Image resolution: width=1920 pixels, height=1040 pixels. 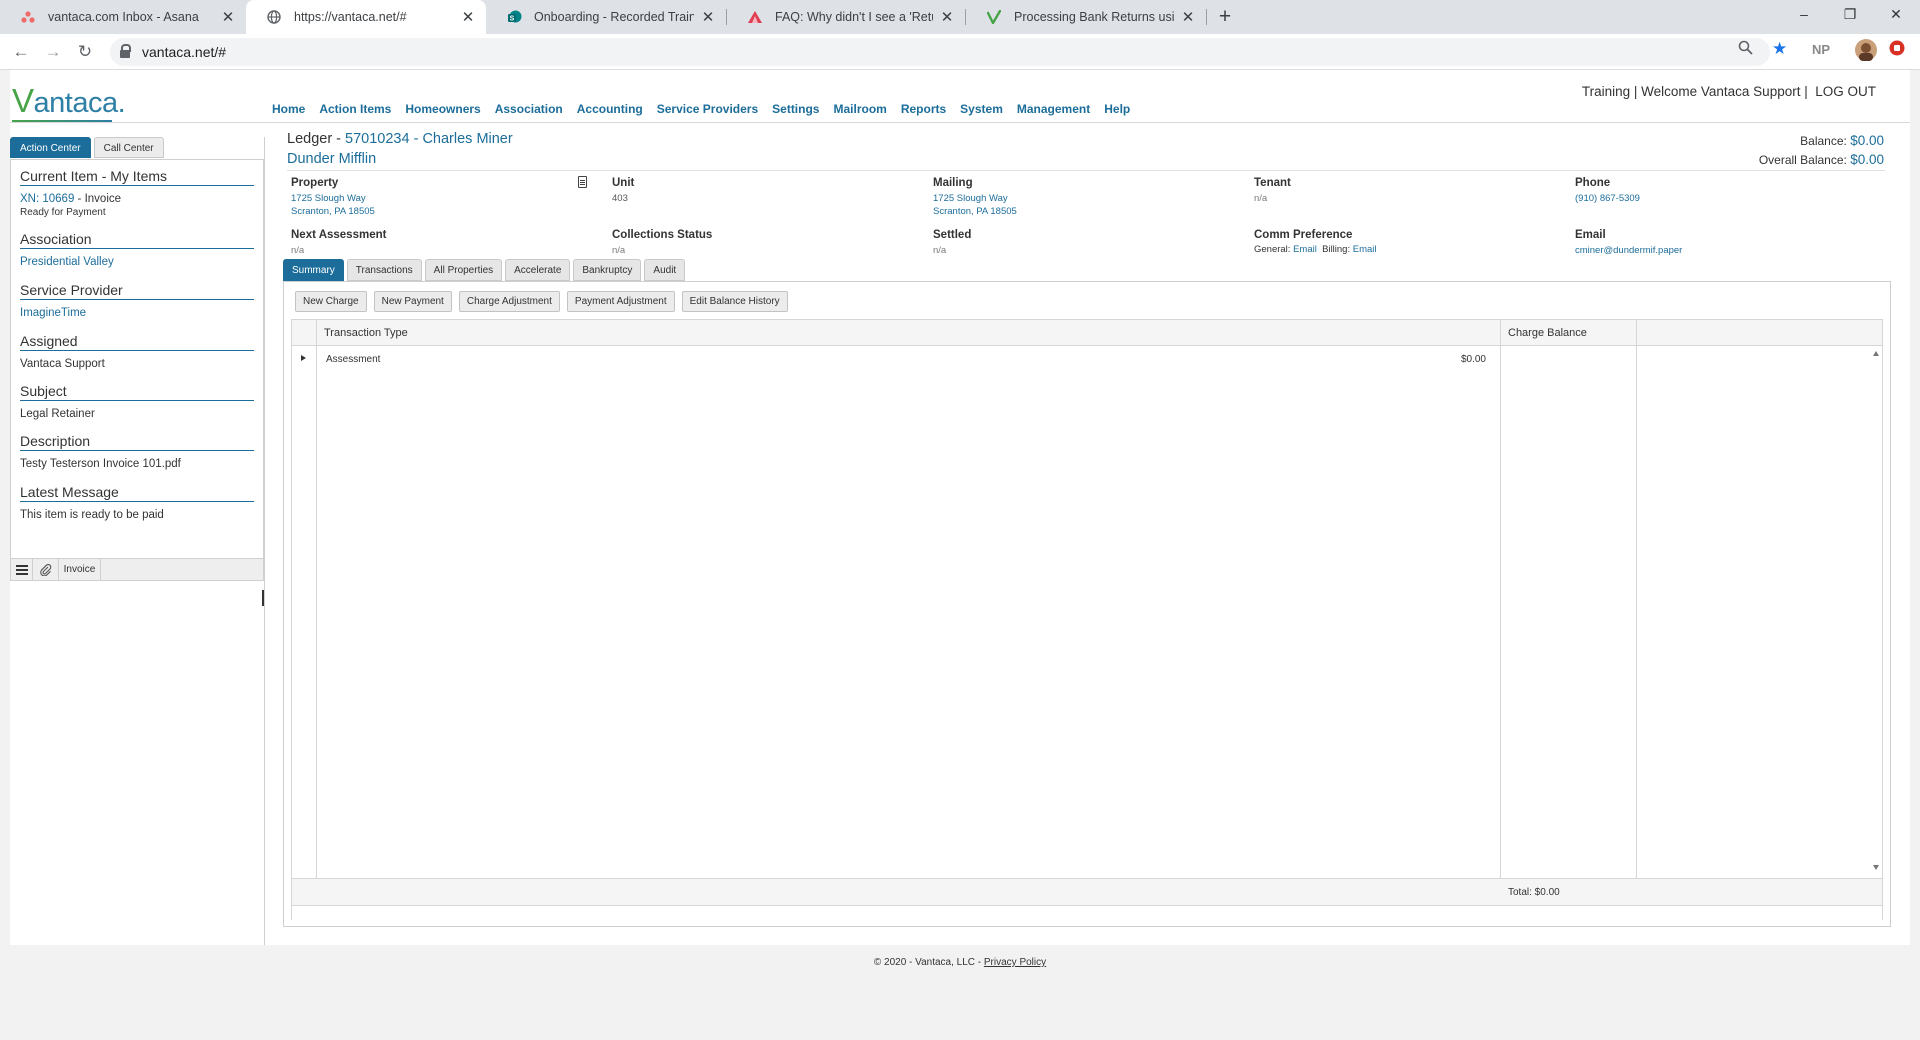 What do you see at coordinates (1876, 867) in the screenshot?
I see `scroll-down-icon` at bounding box center [1876, 867].